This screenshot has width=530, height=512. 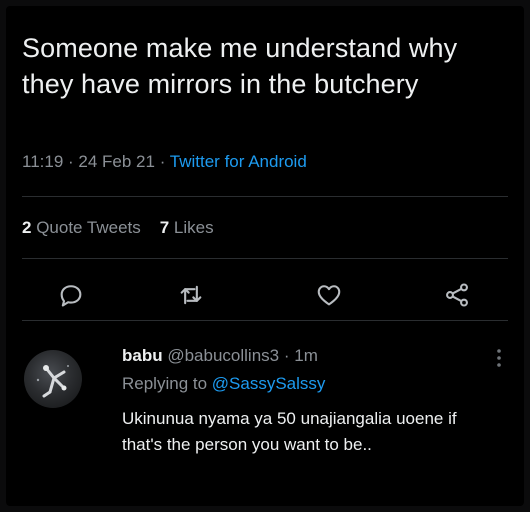 I want to click on reply-icon, so click(x=71, y=296).